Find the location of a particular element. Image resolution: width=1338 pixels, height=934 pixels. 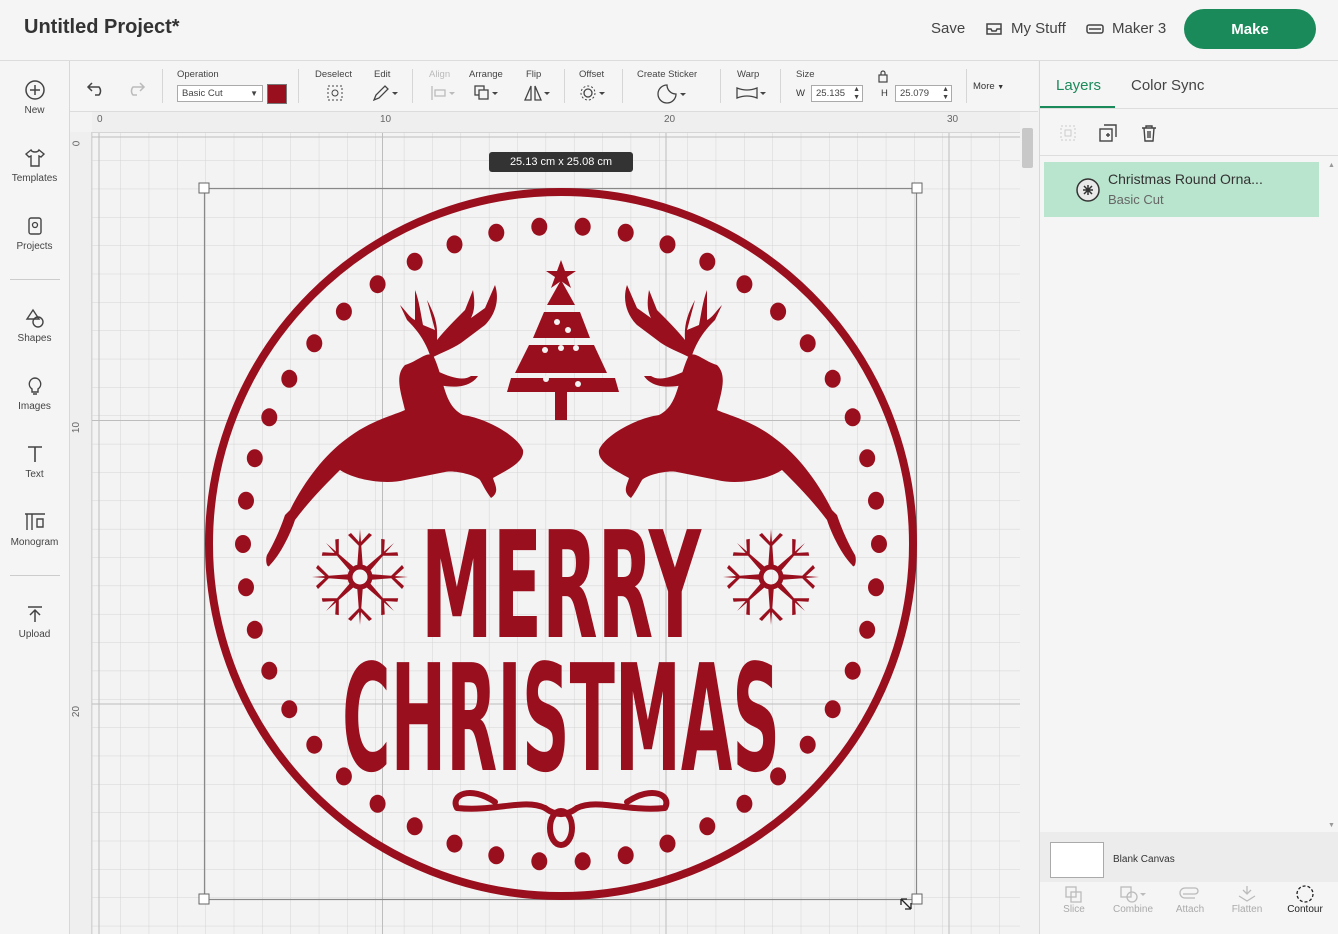

blank-canvas-swatch is located at coordinates (1077, 860).